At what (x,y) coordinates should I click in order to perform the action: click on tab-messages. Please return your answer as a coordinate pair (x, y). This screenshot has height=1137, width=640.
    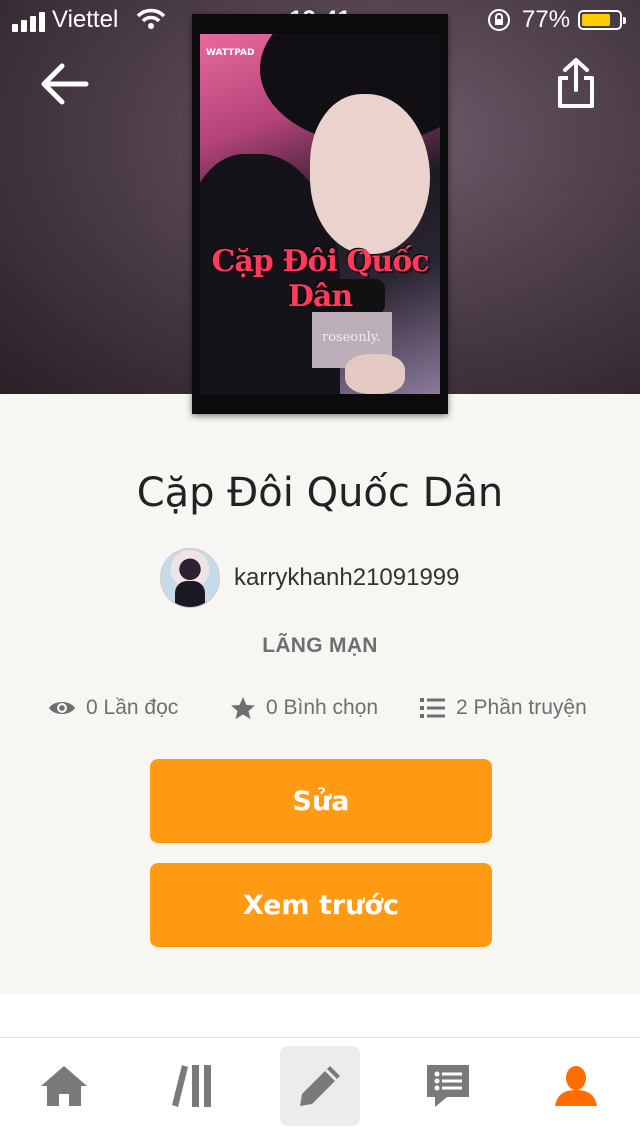
    Looking at the image, I should click on (448, 1086).